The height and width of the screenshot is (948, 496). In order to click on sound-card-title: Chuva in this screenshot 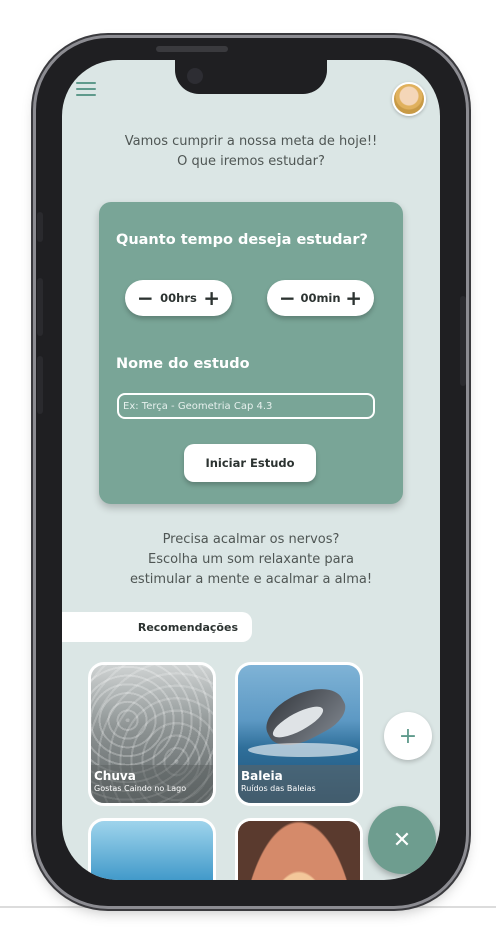, I will do `click(115, 776)`.